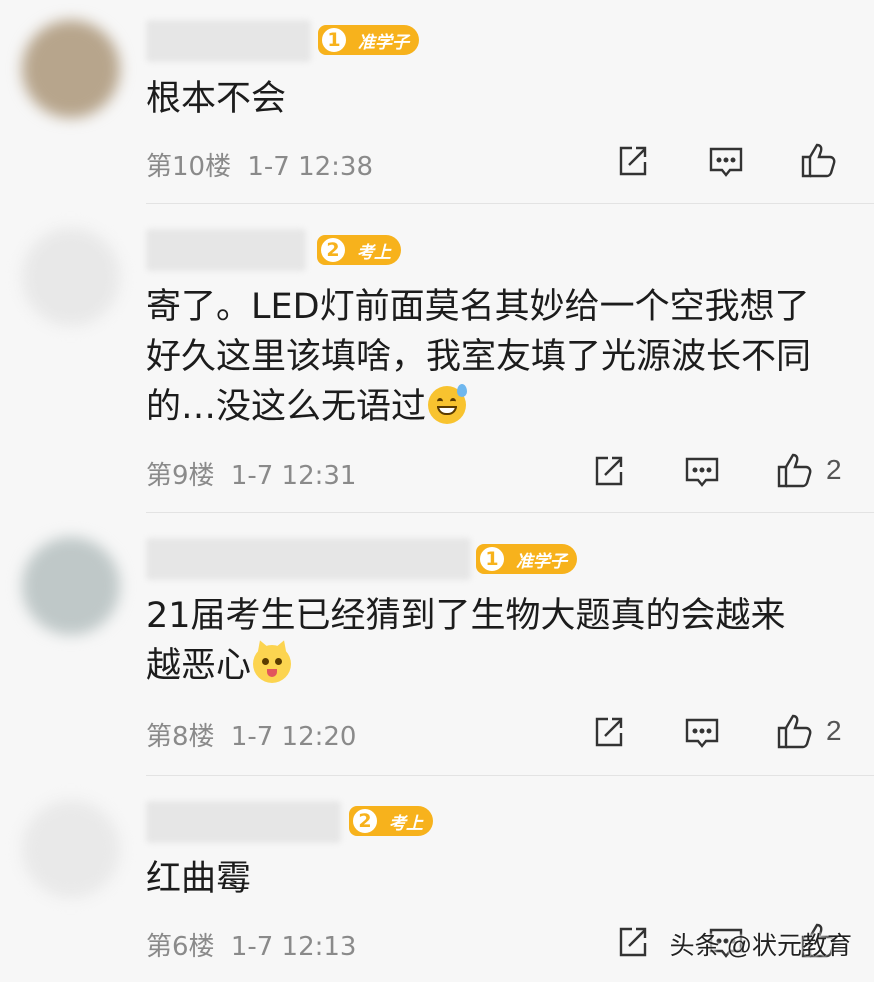  What do you see at coordinates (286, 407) in the screenshot?
I see `comment-text-line-part: 的…没这么无语过` at bounding box center [286, 407].